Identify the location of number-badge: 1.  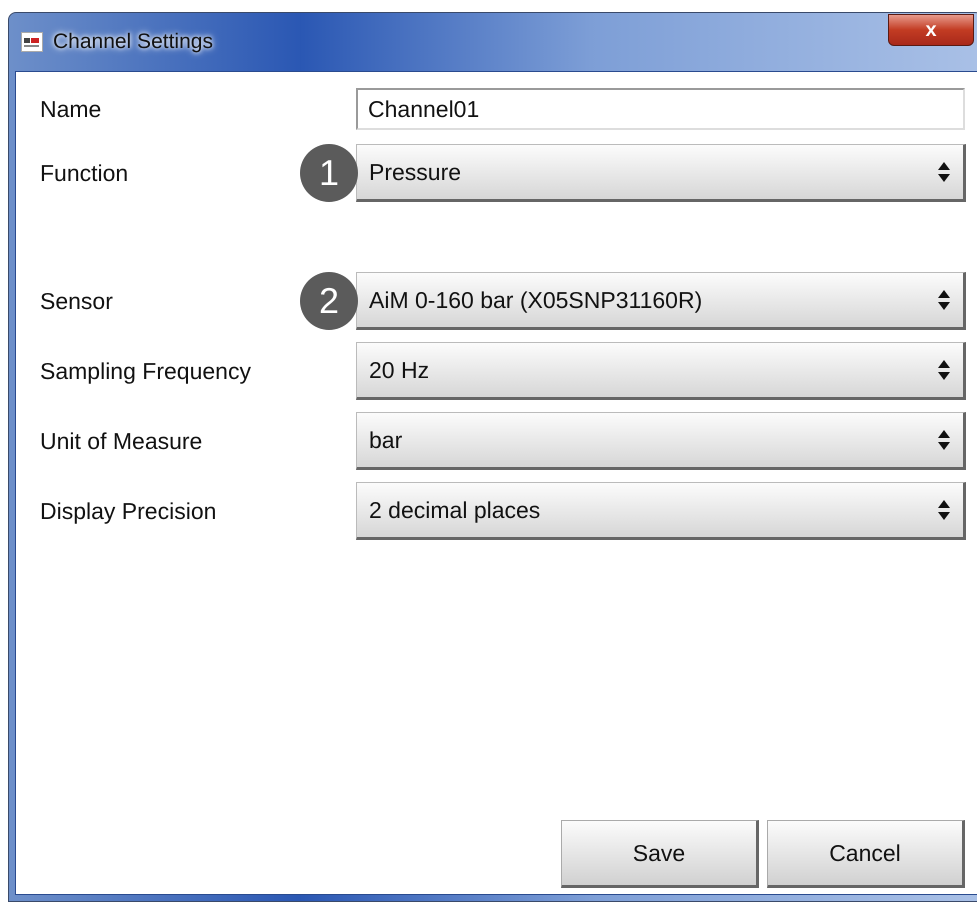
(329, 173).